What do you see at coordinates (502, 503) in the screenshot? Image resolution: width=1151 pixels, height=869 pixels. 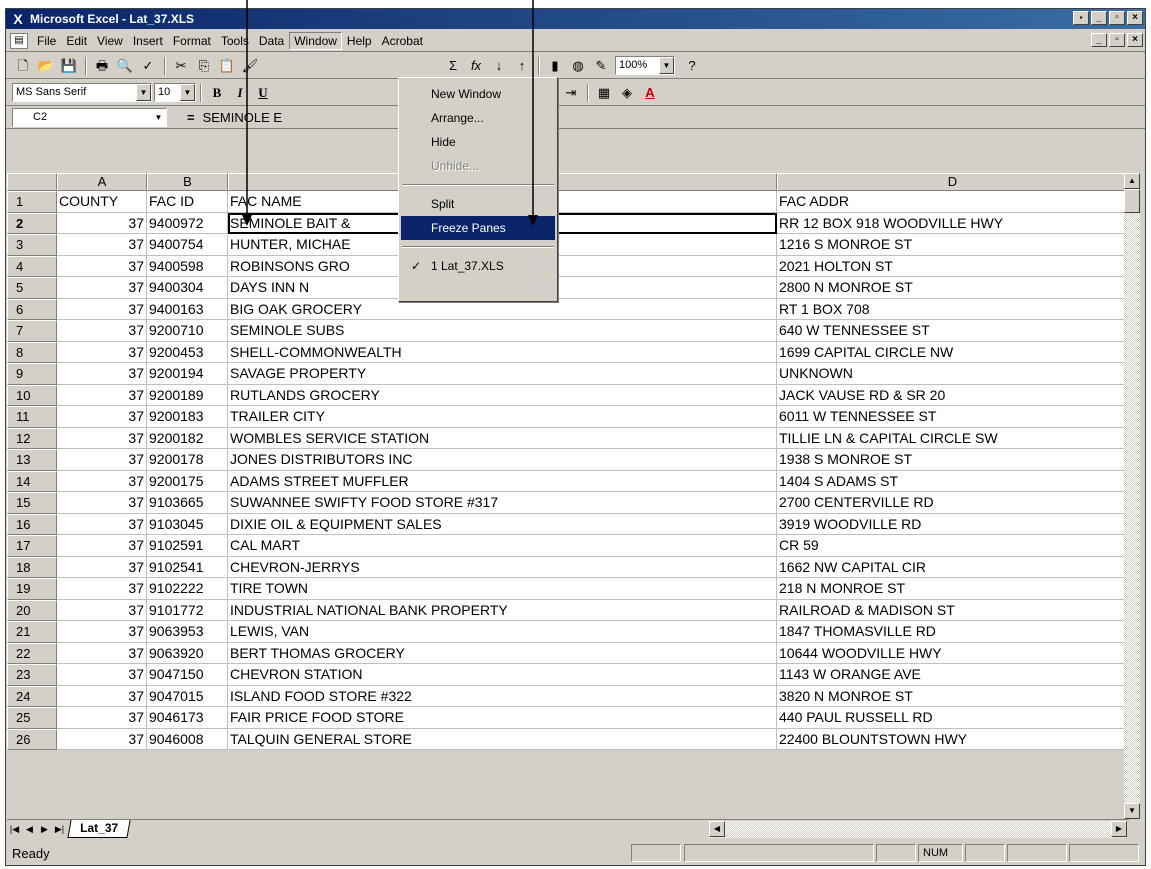 I see `cell-c: SUWANNEE SWIFTY FOOD STORE #317` at bounding box center [502, 503].